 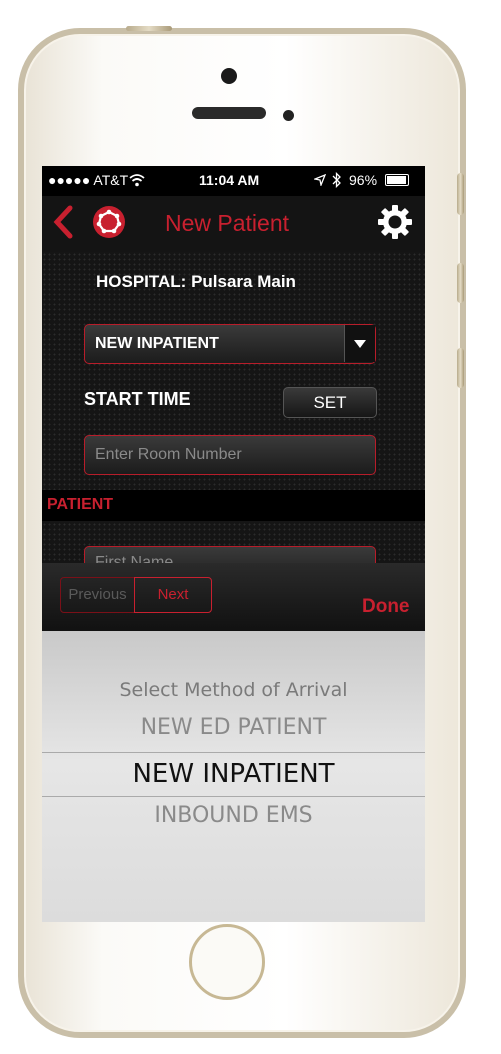 I want to click on front-camera, so click(x=229, y=76).